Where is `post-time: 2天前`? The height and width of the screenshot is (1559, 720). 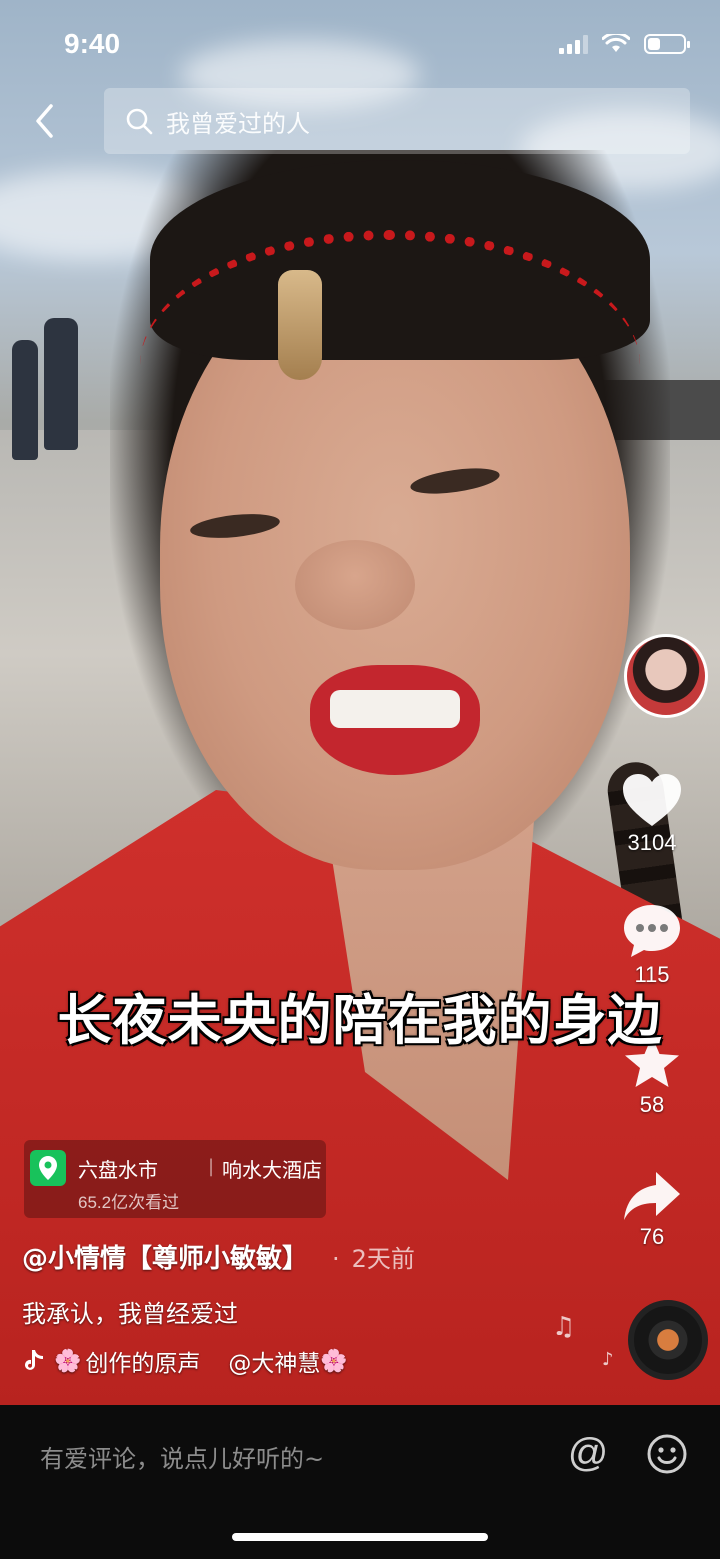
post-time: 2天前 is located at coordinates (373, 1256).